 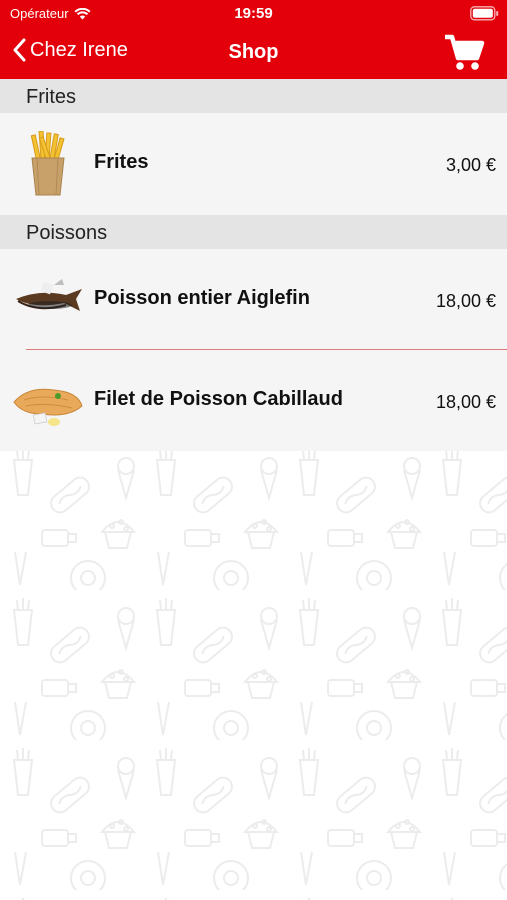 What do you see at coordinates (121, 162) in the screenshot?
I see `item-name: Frites` at bounding box center [121, 162].